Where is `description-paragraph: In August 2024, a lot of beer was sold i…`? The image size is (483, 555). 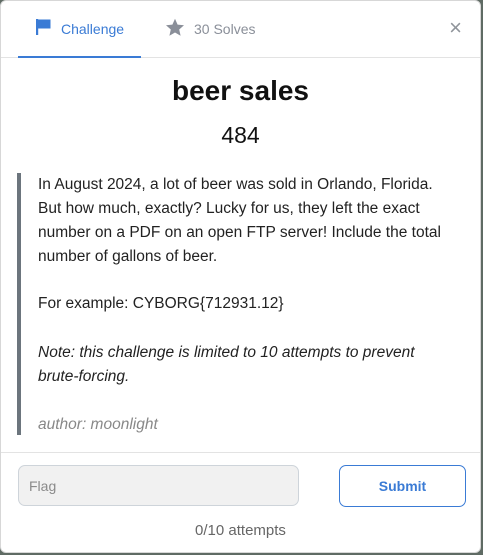
description-paragraph: In August 2024, a lot of beer was sold i… is located at coordinates (239, 220).